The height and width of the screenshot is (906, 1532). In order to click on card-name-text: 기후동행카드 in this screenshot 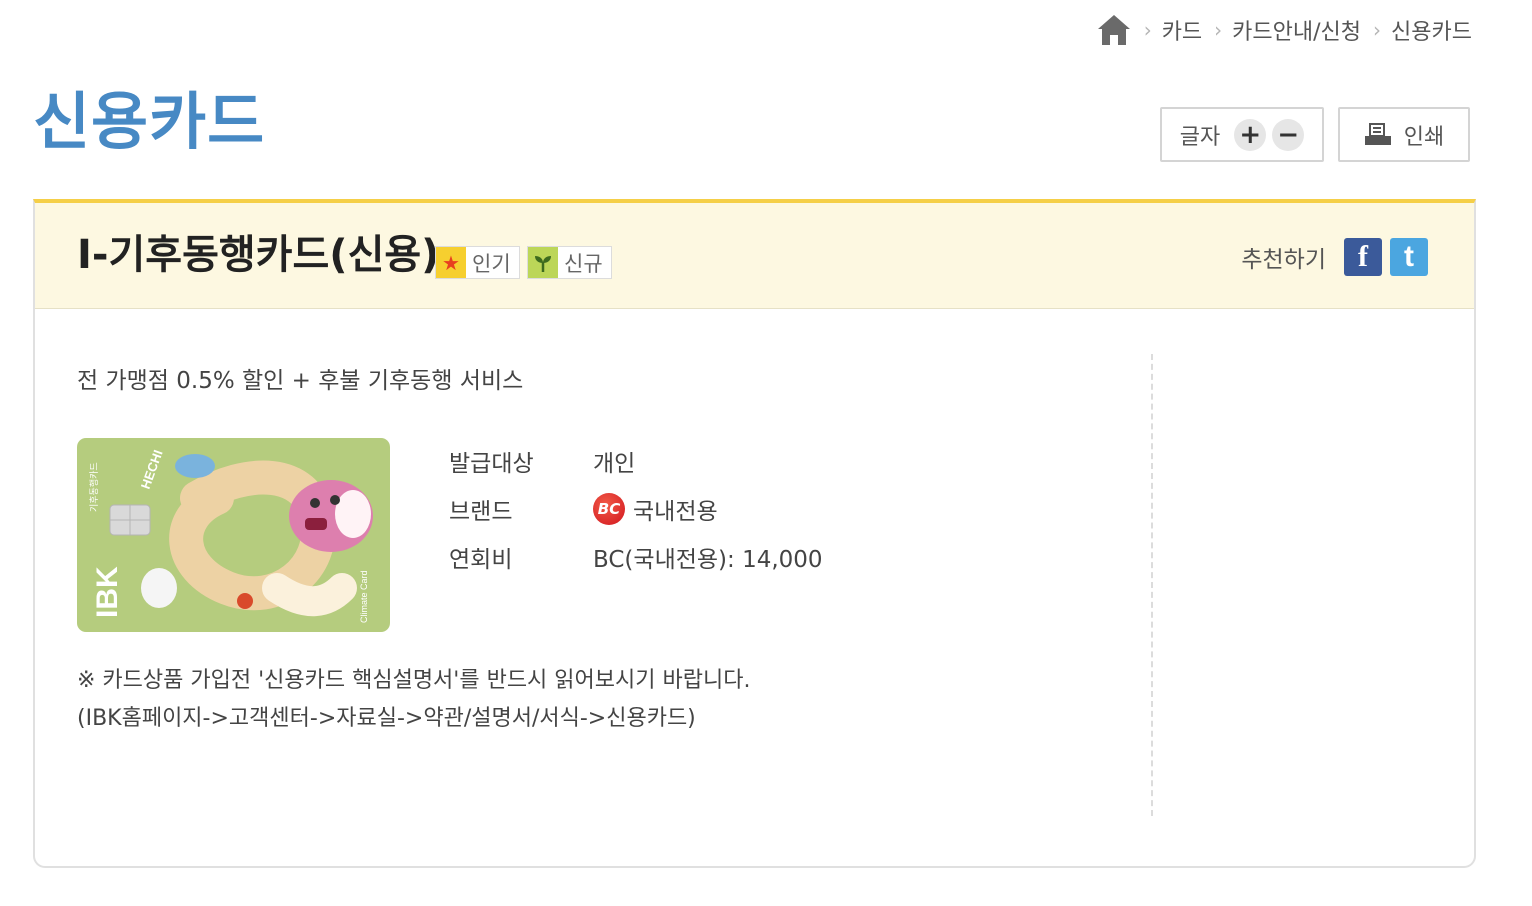, I will do `click(94, 487)`.